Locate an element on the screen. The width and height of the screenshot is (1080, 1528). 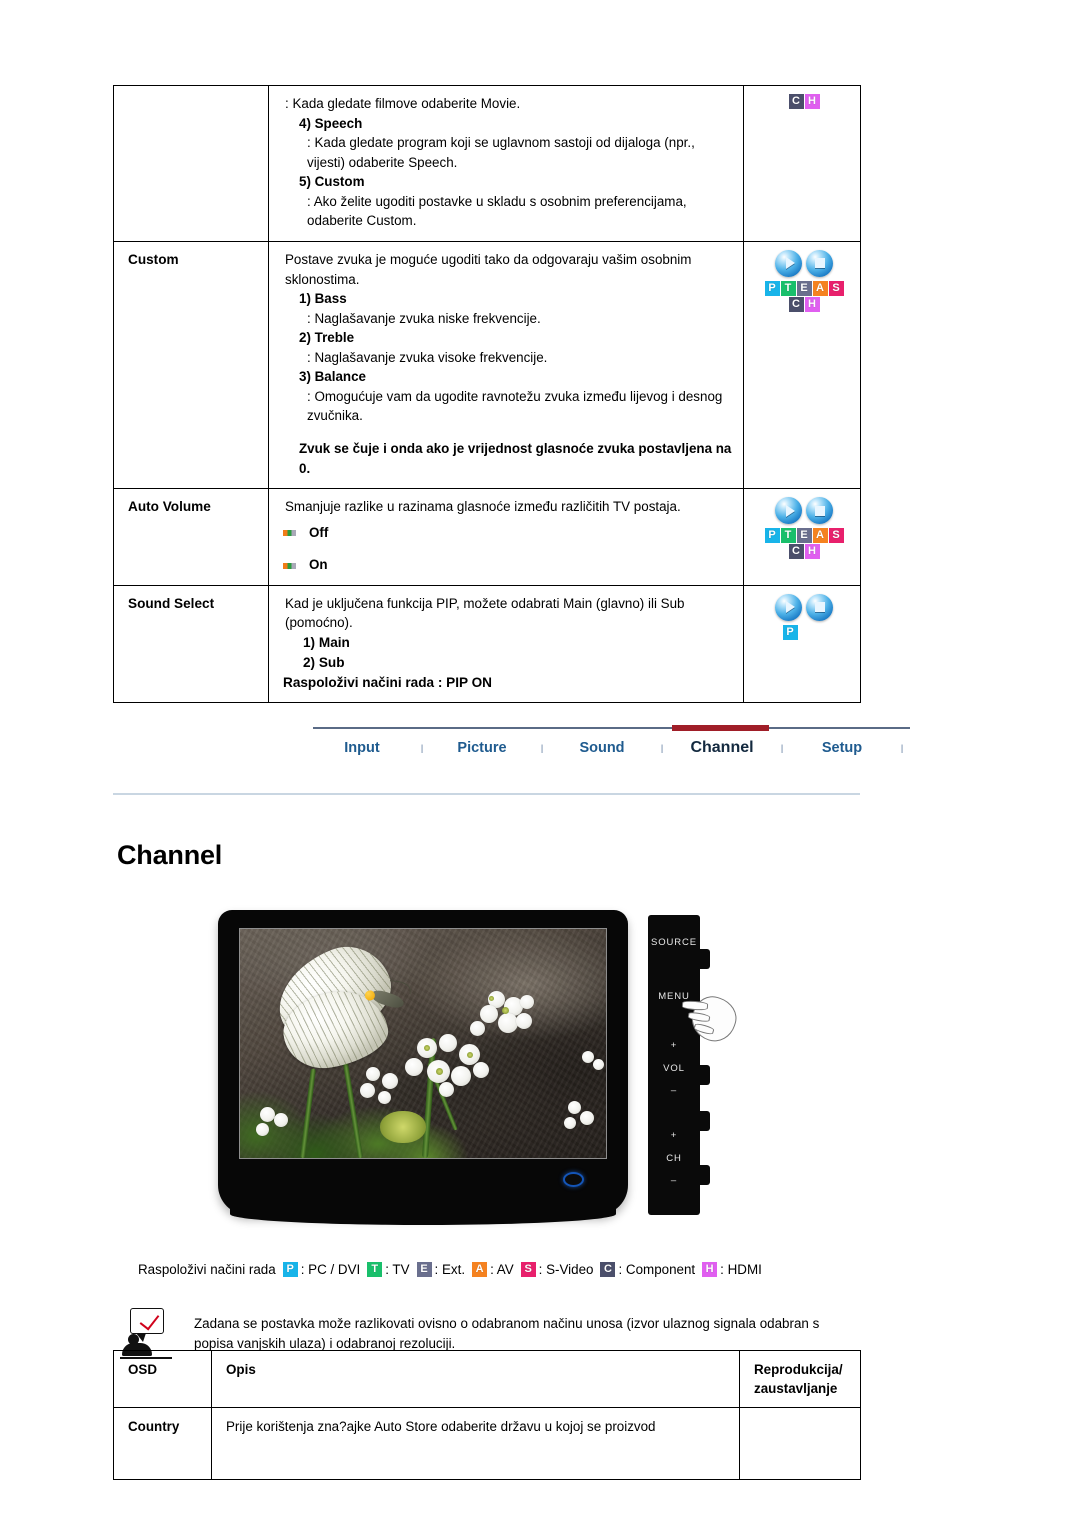
row-label: Auto Volume is located at coordinates (169, 507).